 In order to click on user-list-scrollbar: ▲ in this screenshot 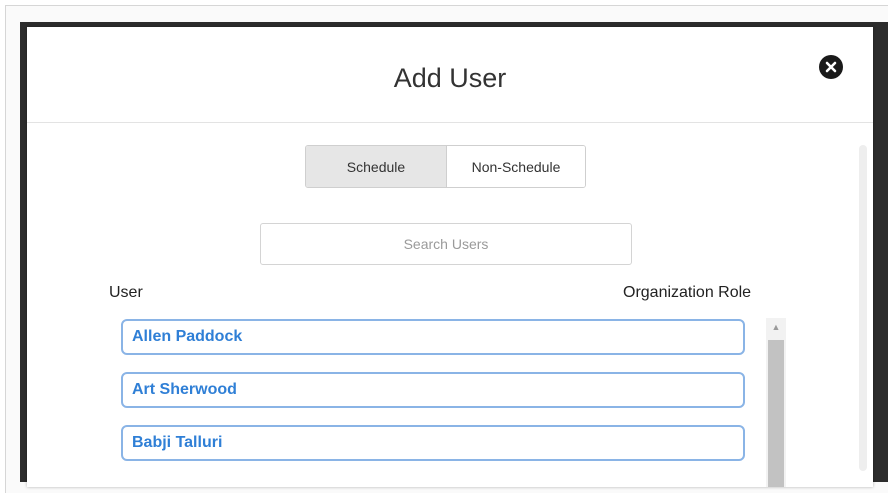, I will do `click(776, 402)`.